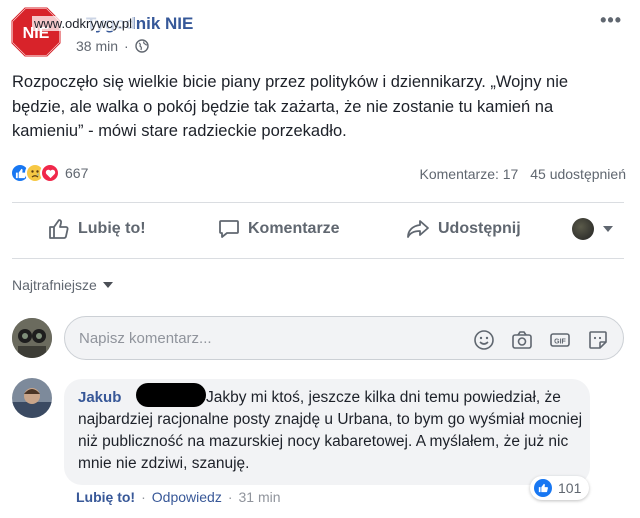  I want to click on comment-button-label: Komentarze, so click(294, 228).